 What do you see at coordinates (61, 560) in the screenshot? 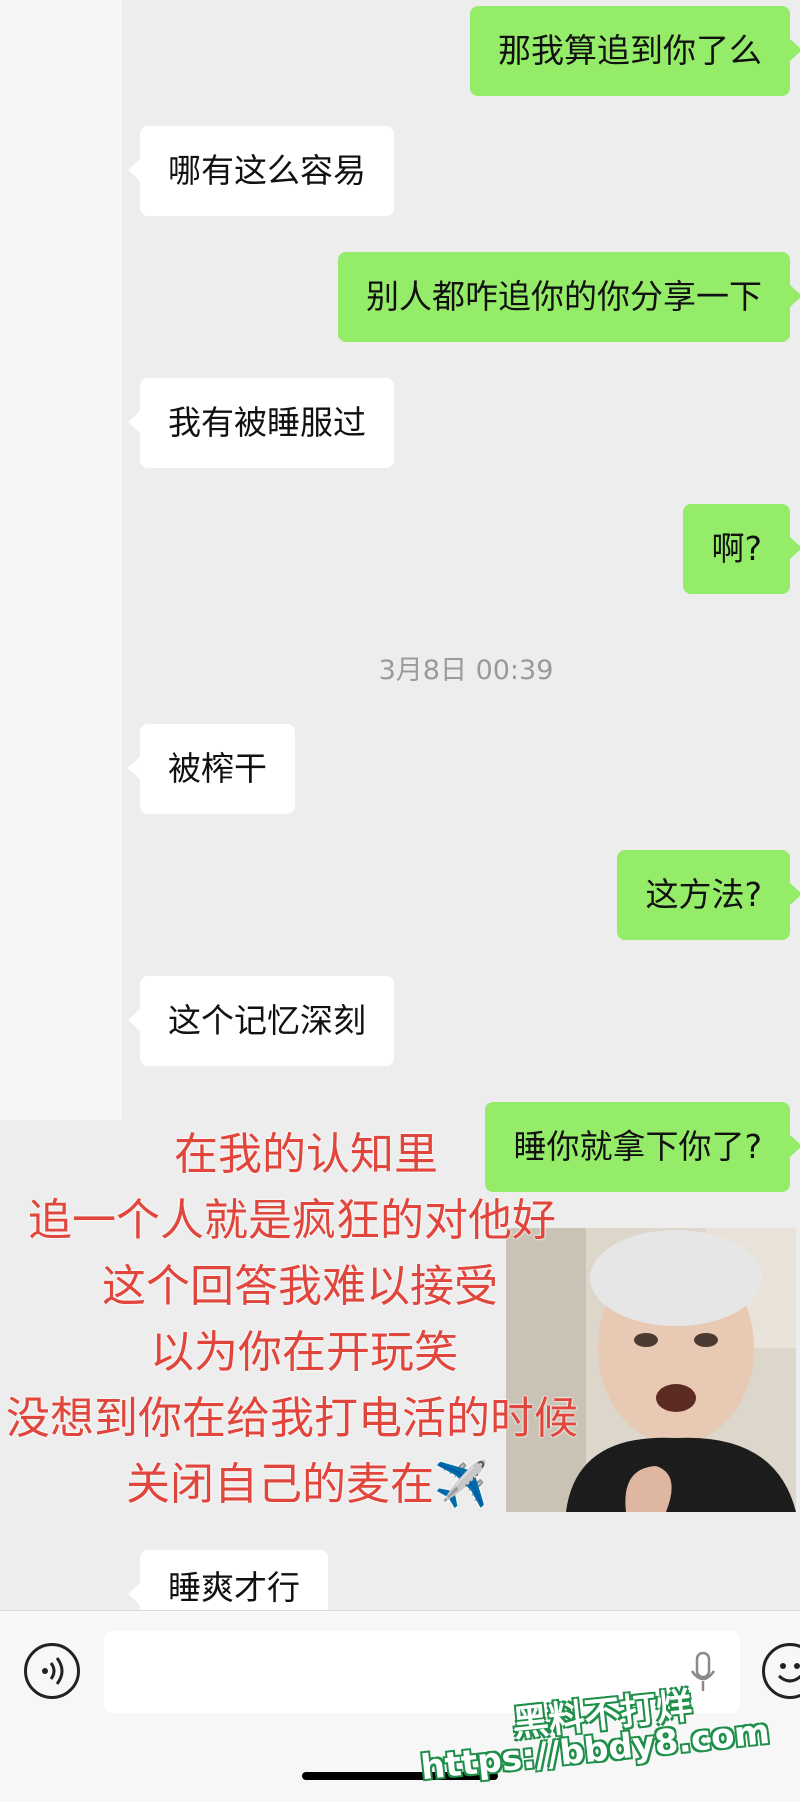
I see `left-edge-strip` at bounding box center [61, 560].